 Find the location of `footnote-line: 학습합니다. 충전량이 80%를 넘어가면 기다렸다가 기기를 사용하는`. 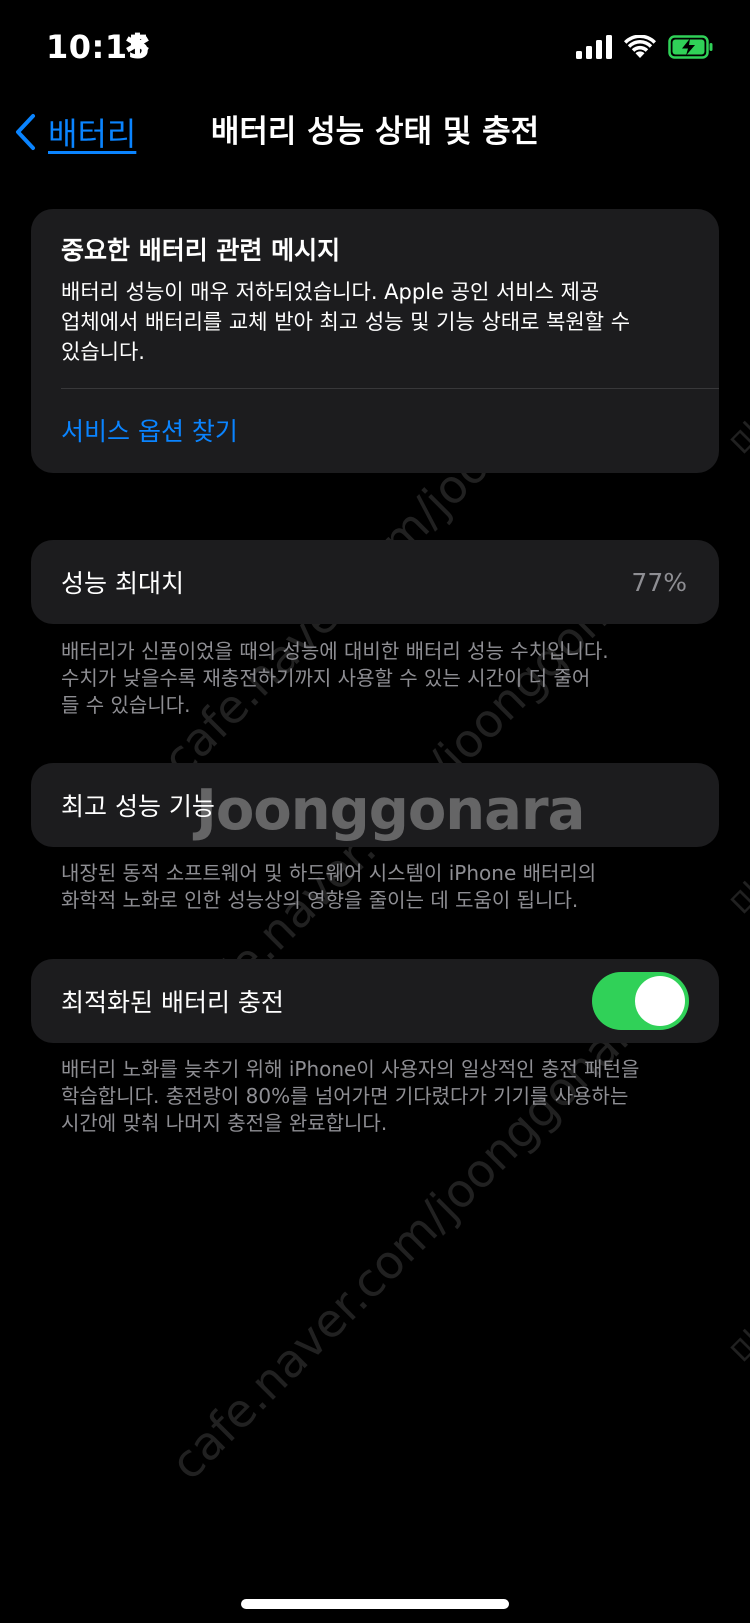

footnote-line: 학습합니다. 충전량이 80%를 넘어가면 기다렸다가 기기를 사용하는 is located at coordinates (345, 1096).